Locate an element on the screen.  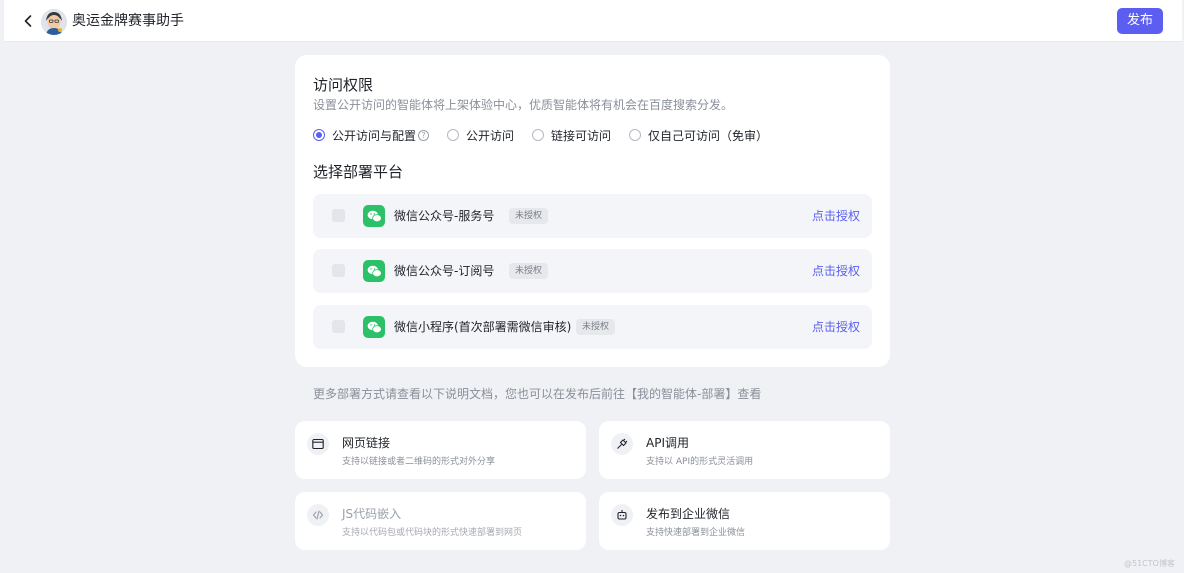
platform-row-wechat-miniprogram: 微信小程序(首次部署需微信审核) 未授权 点击授权 is located at coordinates (592, 327).